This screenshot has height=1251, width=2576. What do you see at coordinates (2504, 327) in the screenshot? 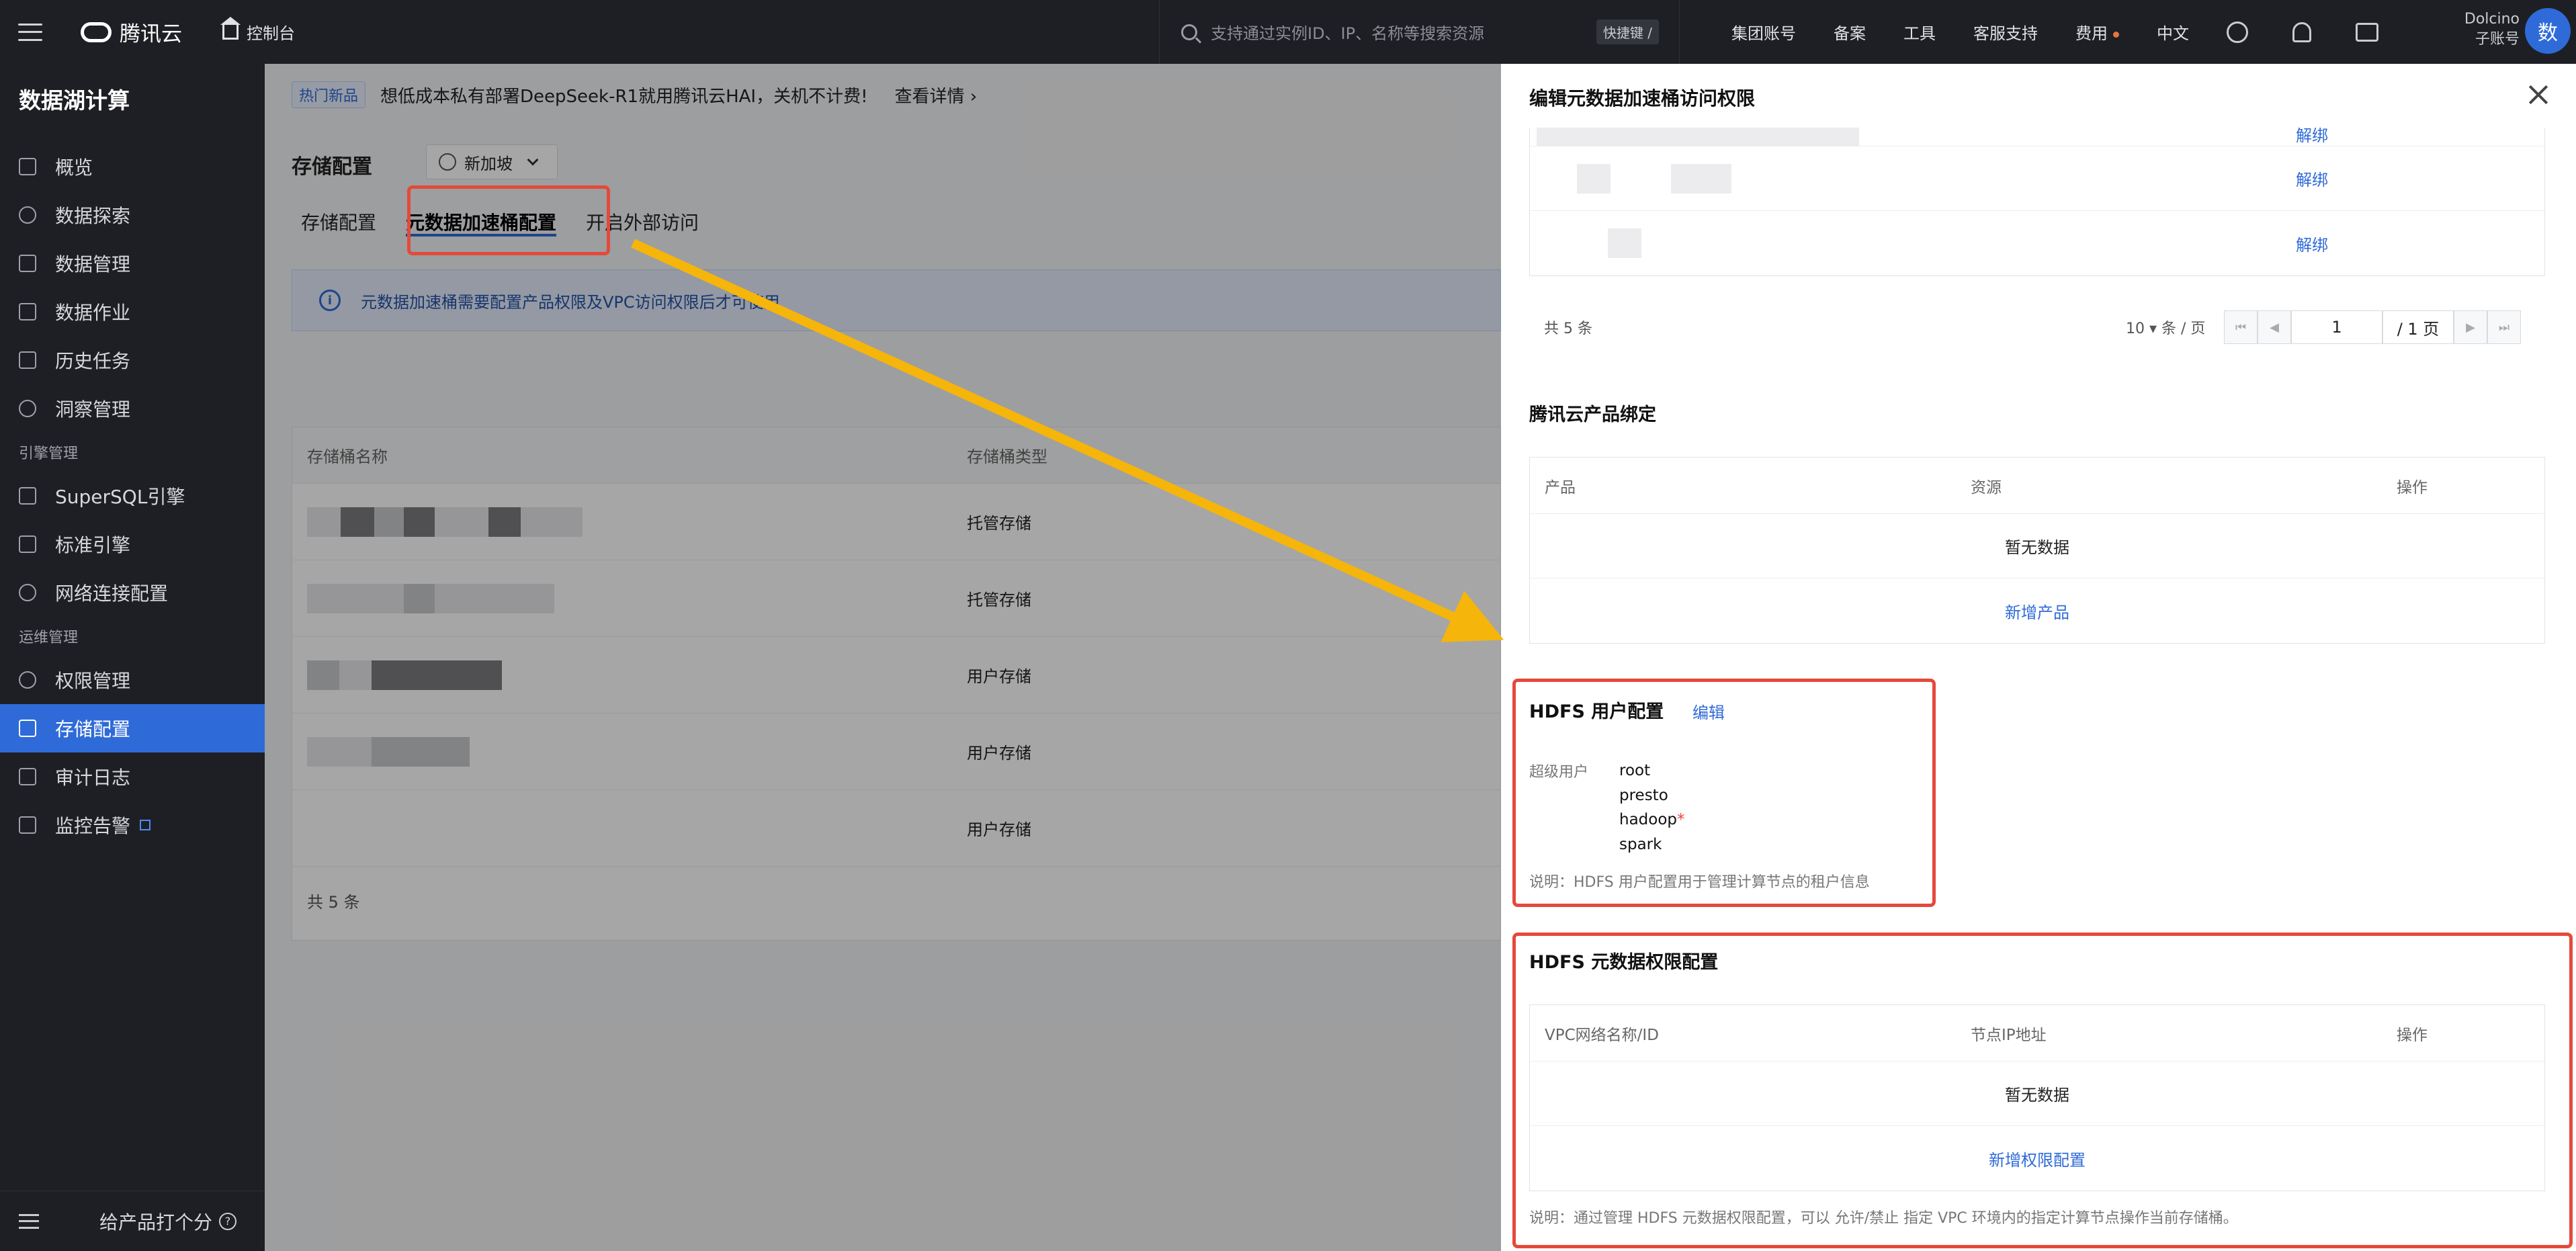
I see `last-page-icon: ⏭` at bounding box center [2504, 327].